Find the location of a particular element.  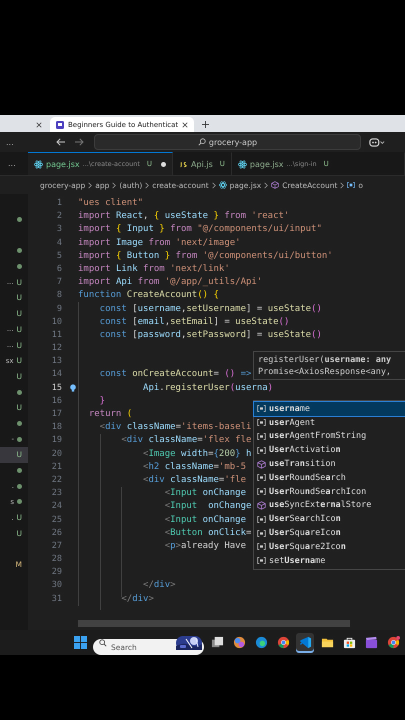

line-number: 22 is located at coordinates (56, 480).